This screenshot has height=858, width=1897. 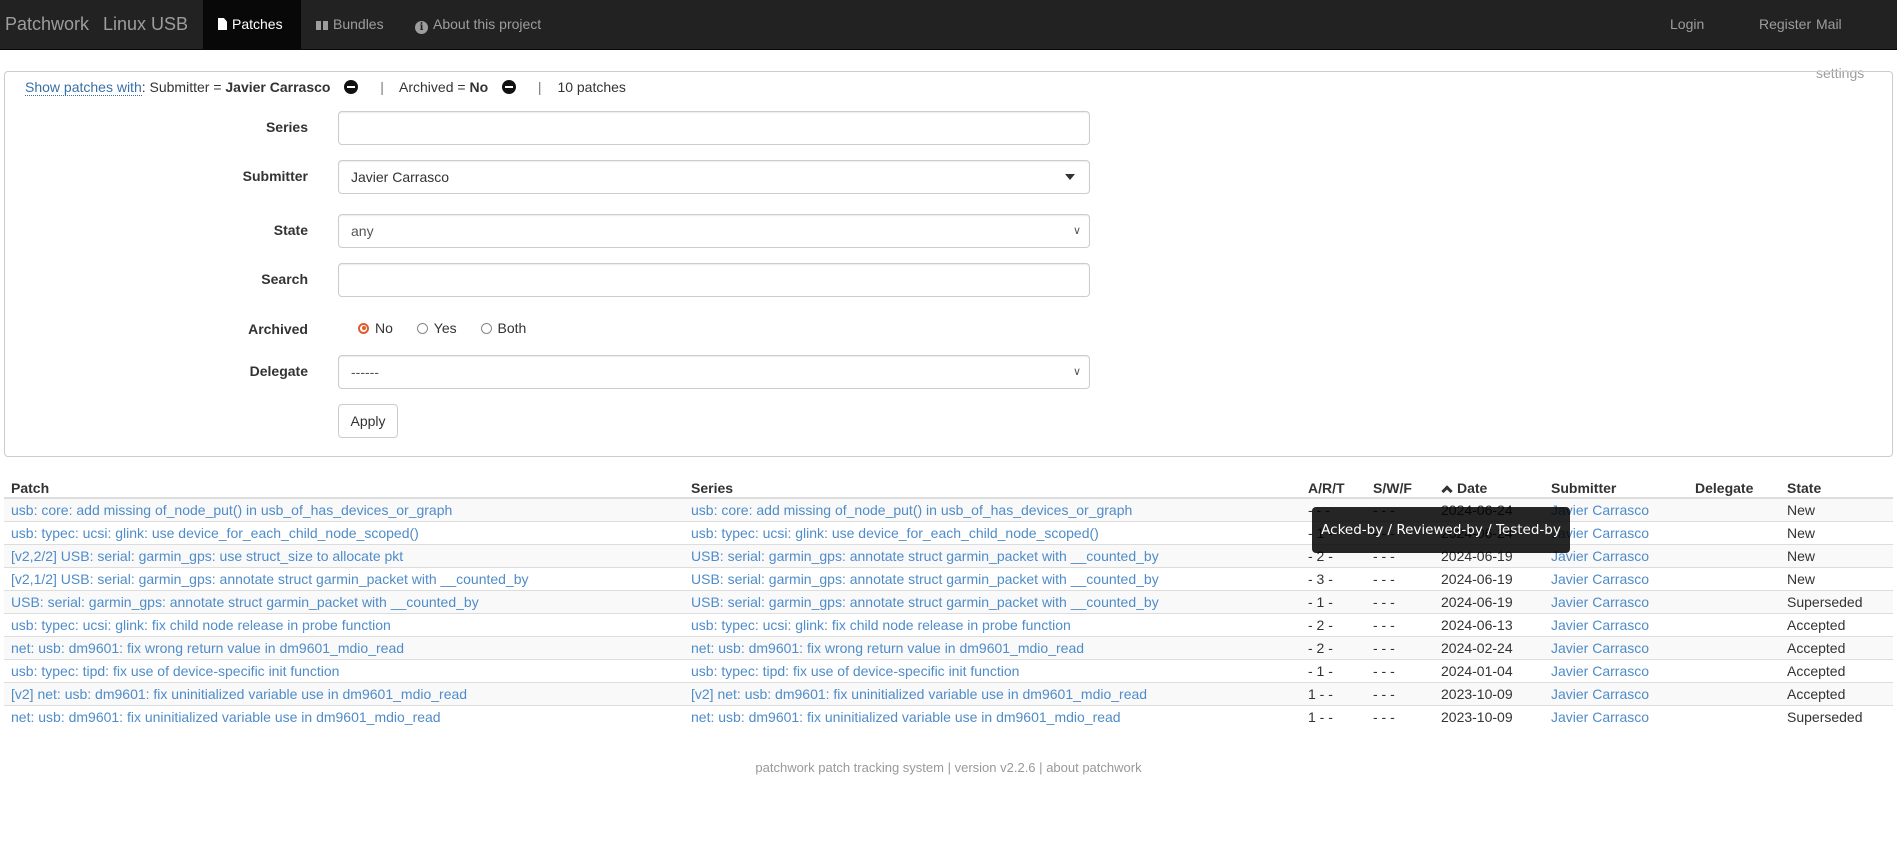 What do you see at coordinates (714, 280) in the screenshot?
I see `search-input` at bounding box center [714, 280].